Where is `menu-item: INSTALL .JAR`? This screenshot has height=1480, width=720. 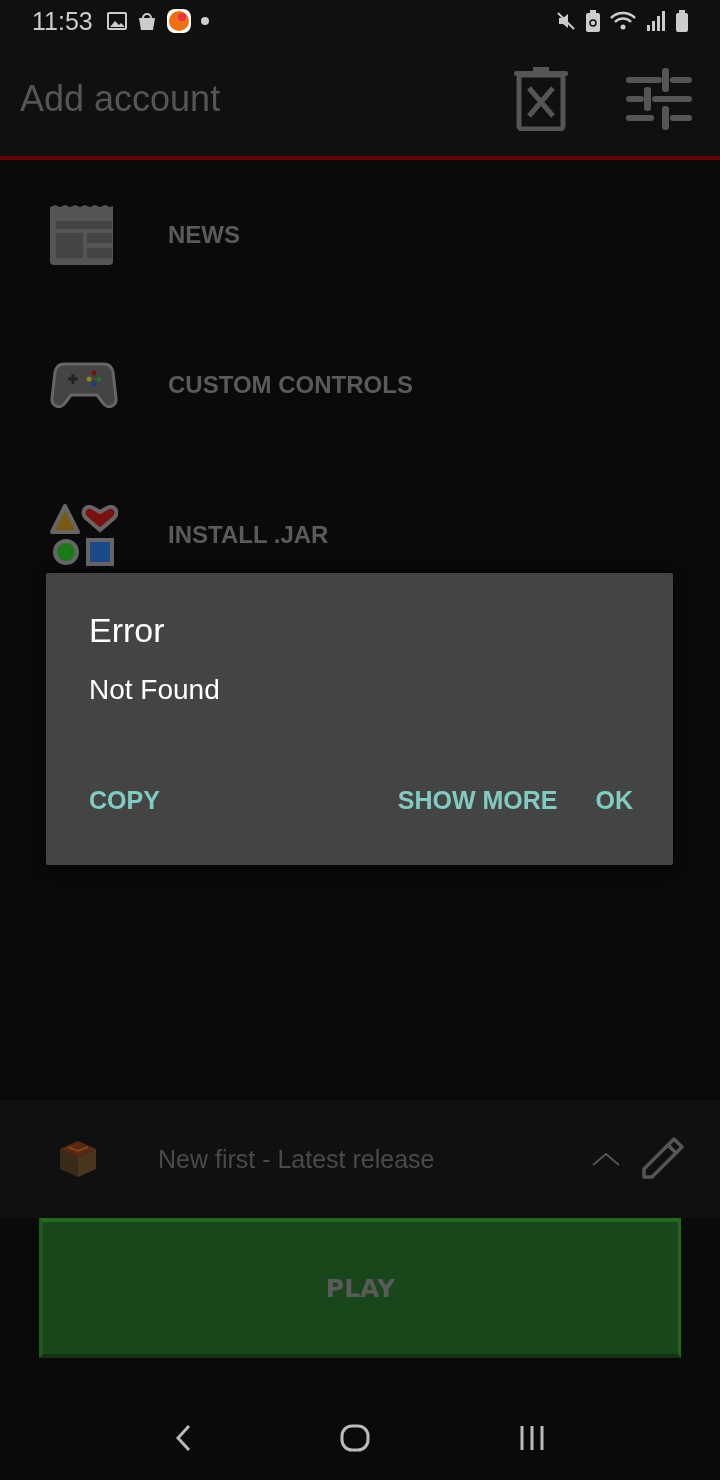 menu-item: INSTALL .JAR is located at coordinates (360, 535).